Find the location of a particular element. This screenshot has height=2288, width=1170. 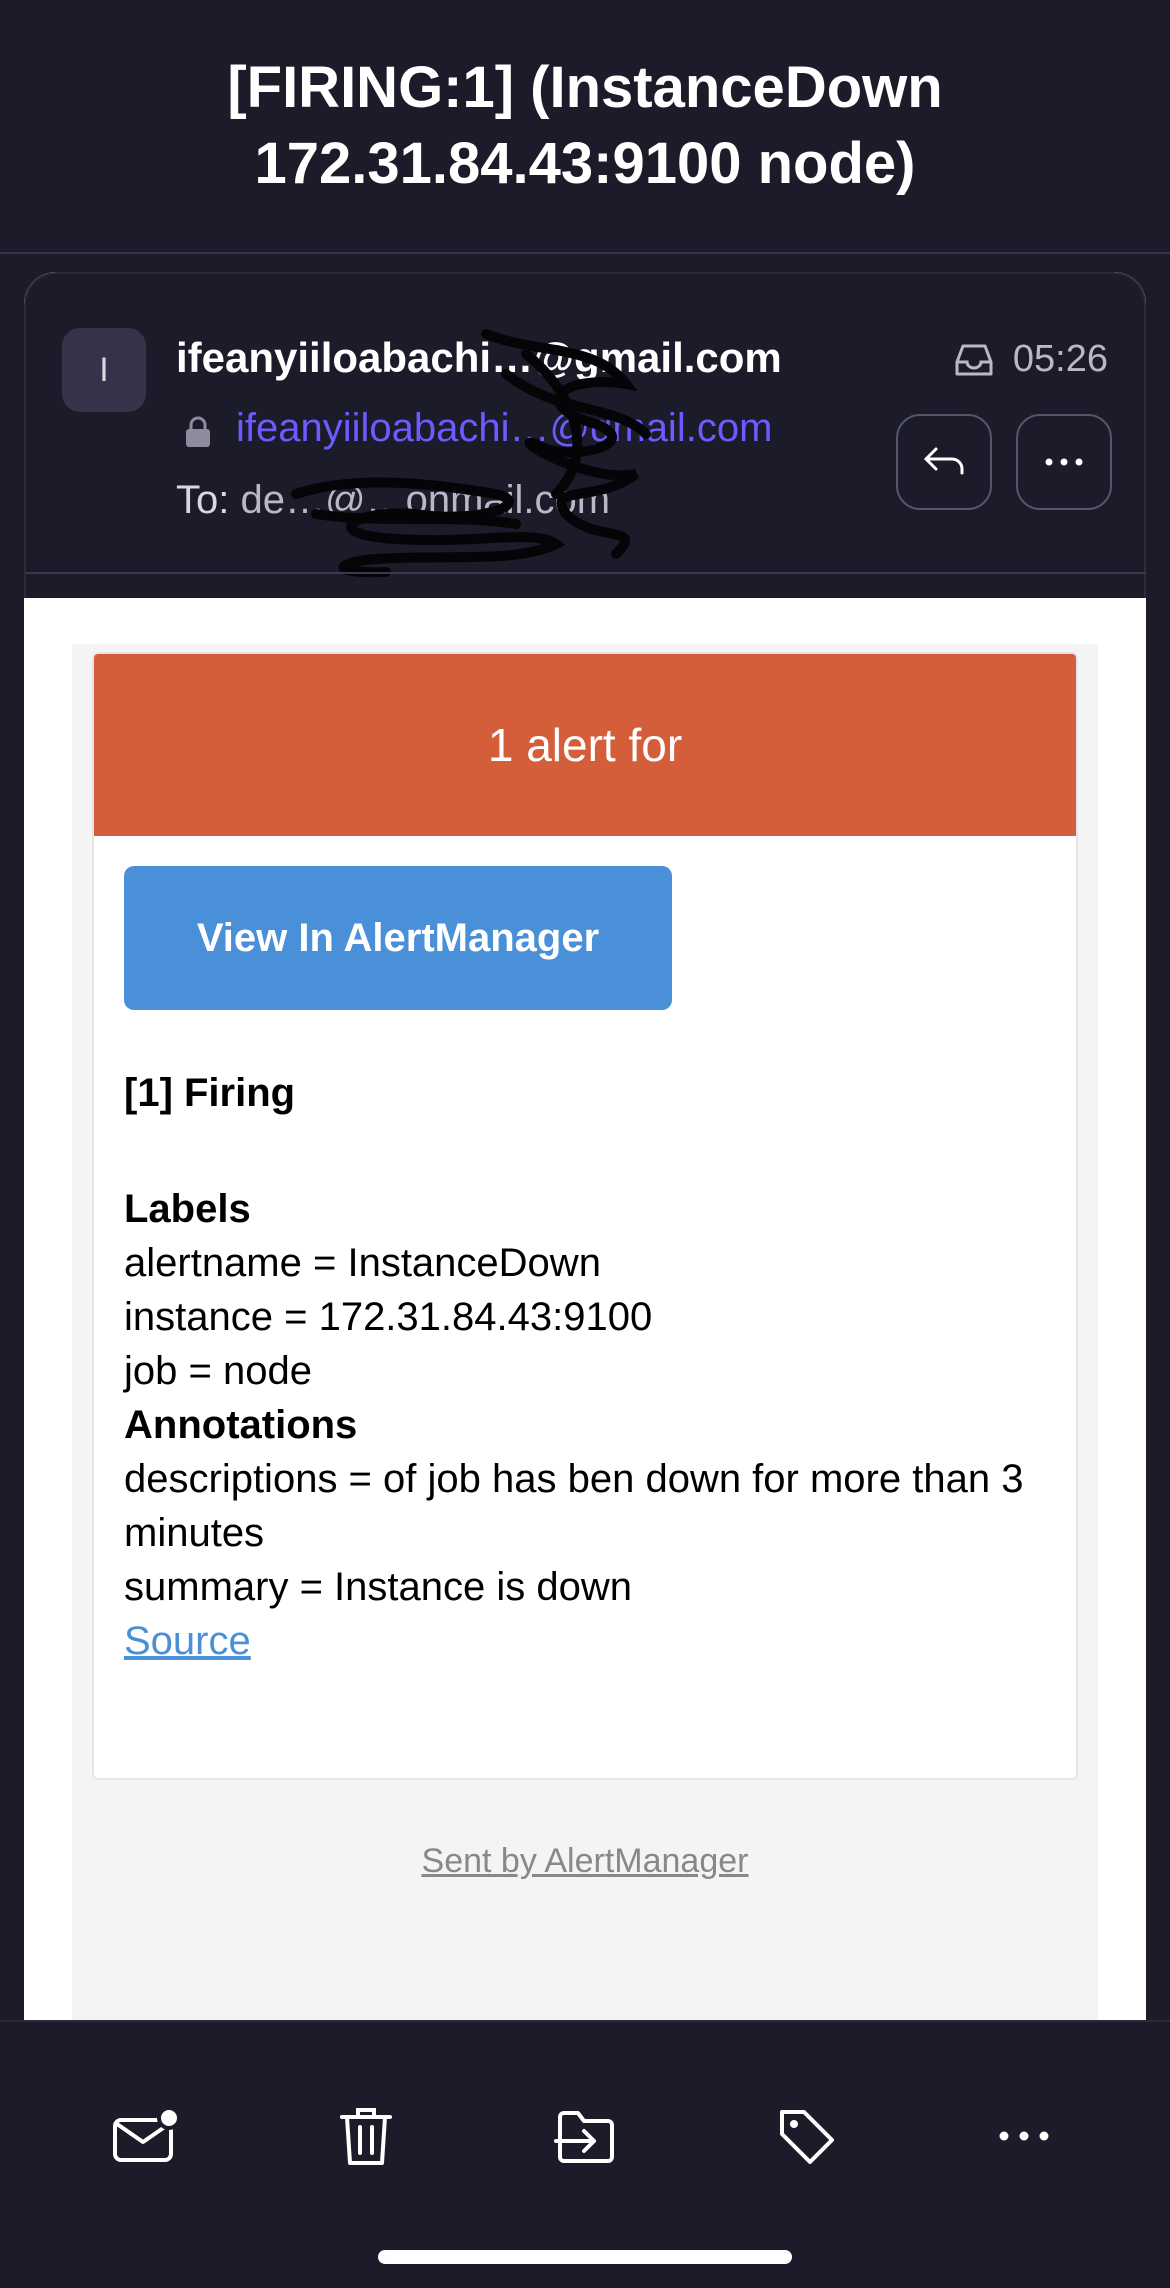

recipient-address: de…@…onmail.com is located at coordinates (425, 500).